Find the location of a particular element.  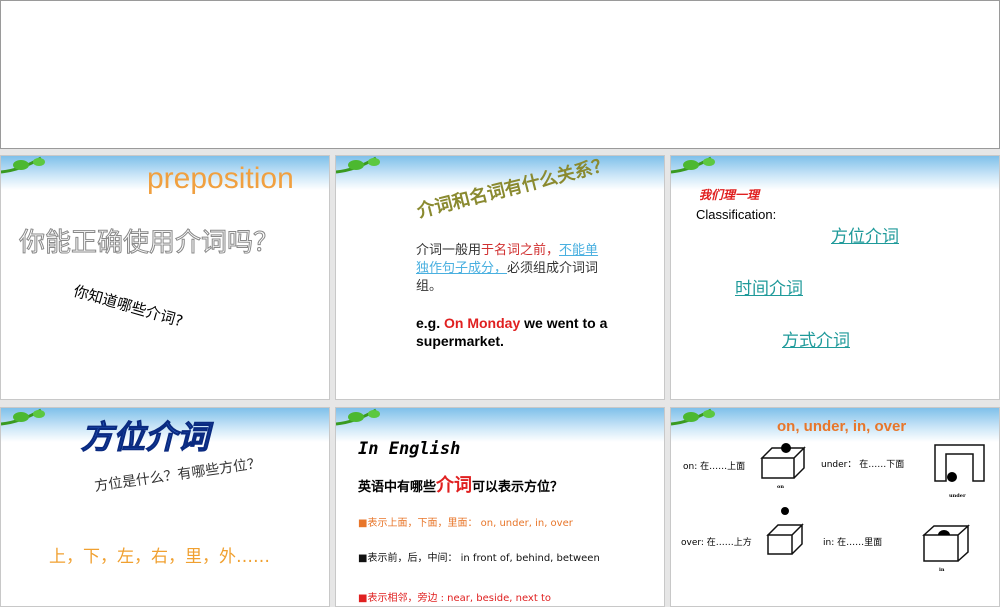

caption-on: on is located at coordinates (780, 487).